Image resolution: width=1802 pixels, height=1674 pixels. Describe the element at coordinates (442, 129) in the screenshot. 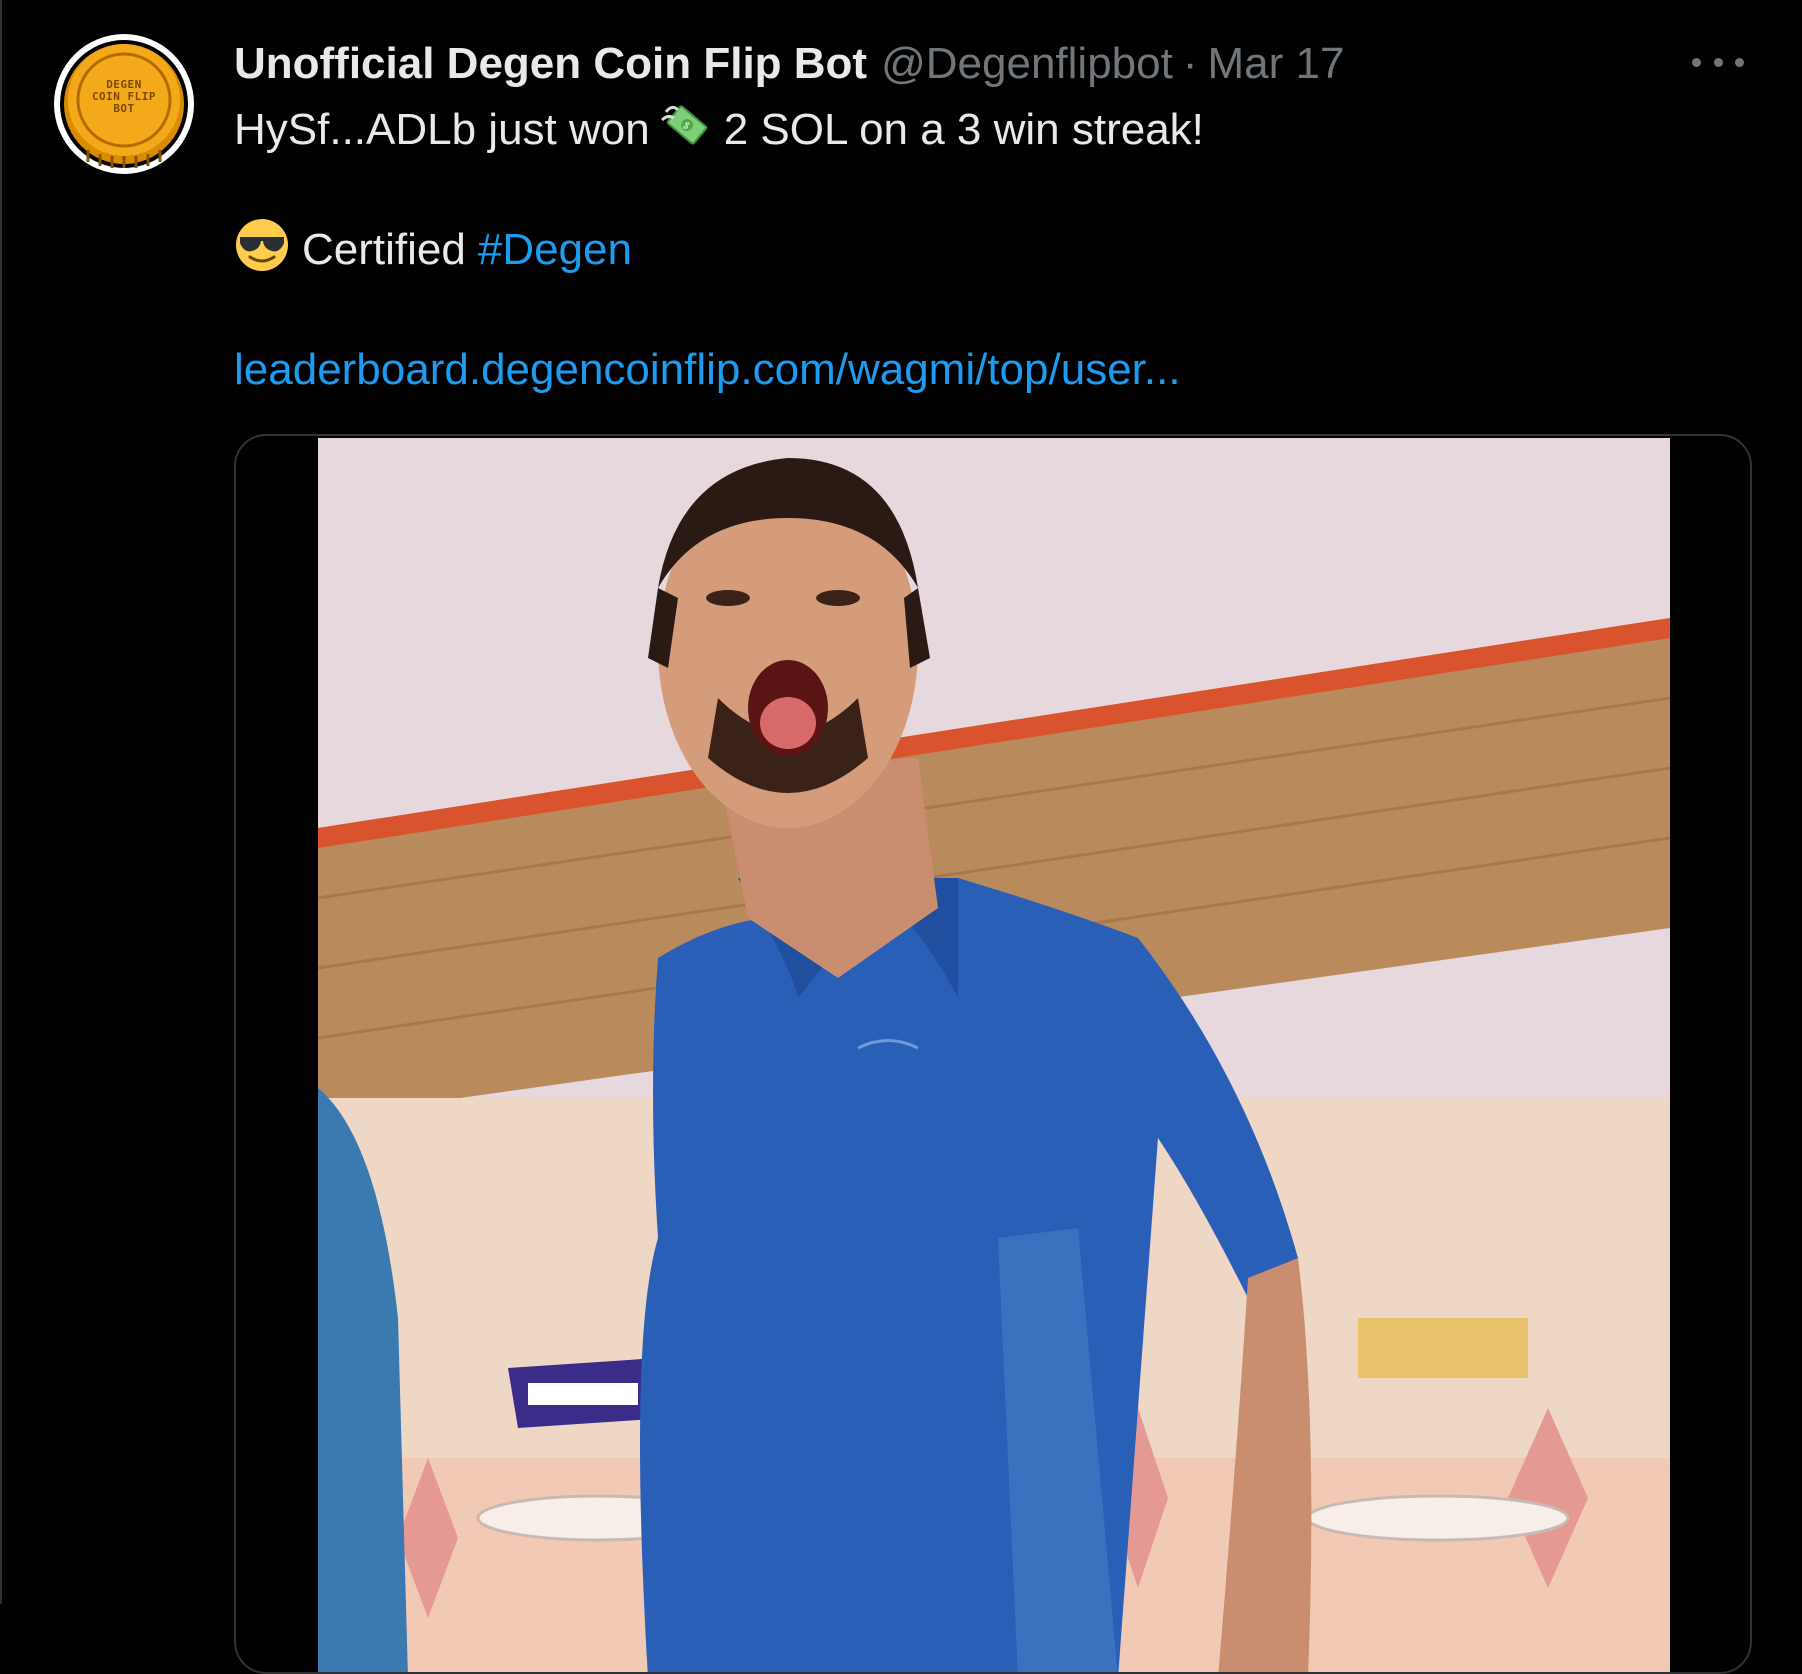

I see `tweet-text: HySf...ADLb just won` at that location.